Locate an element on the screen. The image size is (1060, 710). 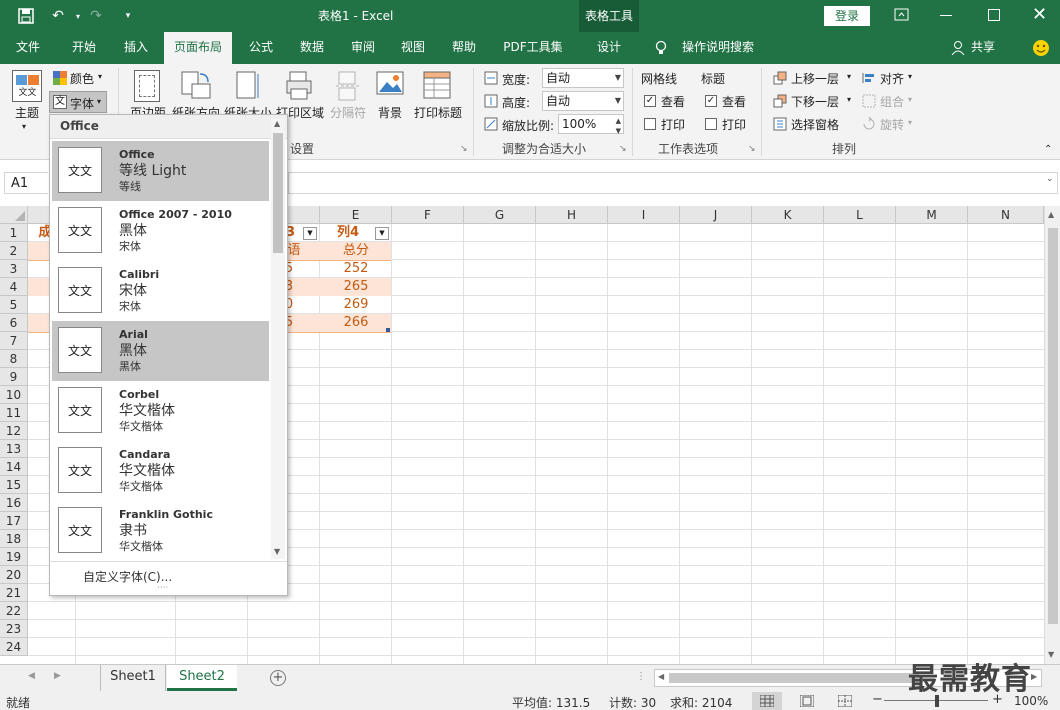
row-header: 2 is located at coordinates (14, 251).